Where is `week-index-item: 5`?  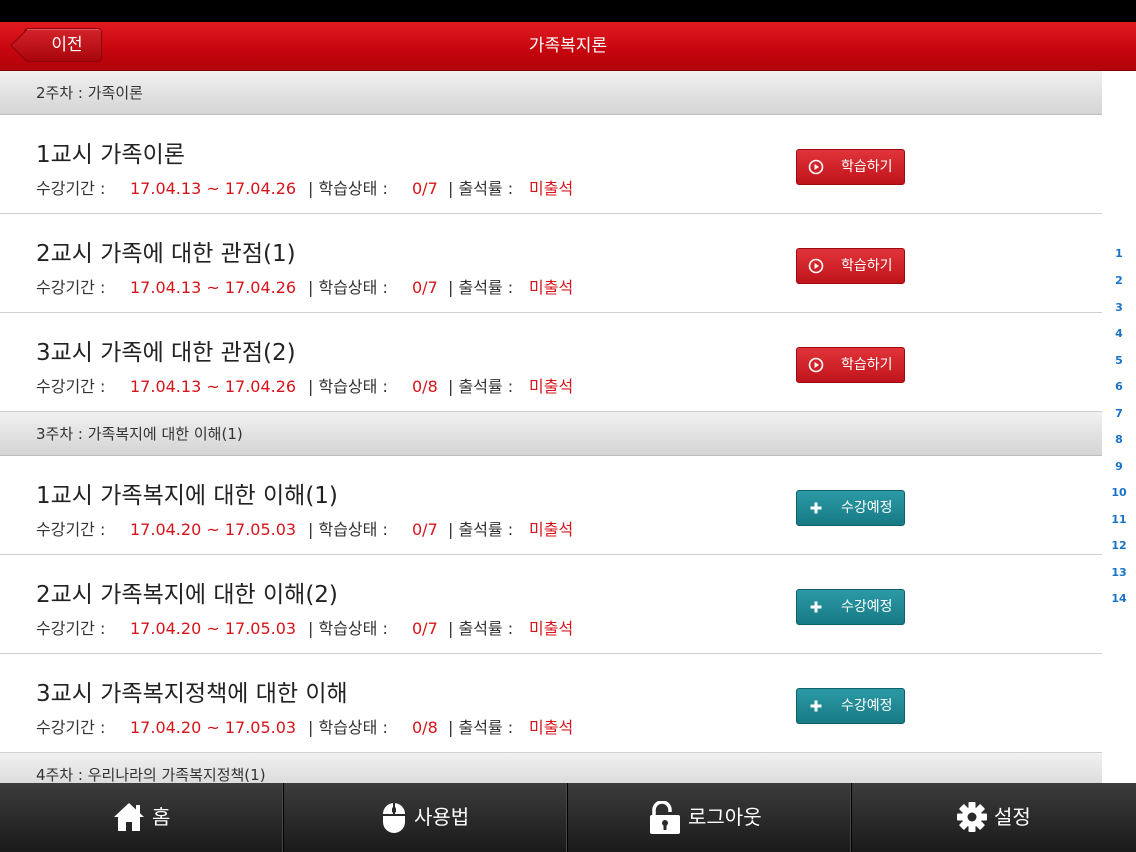 week-index-item: 5 is located at coordinates (1119, 360).